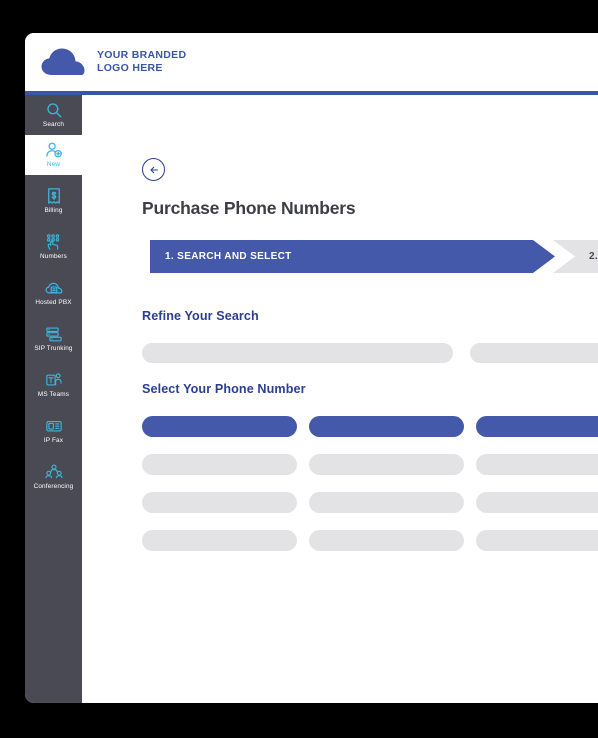  What do you see at coordinates (53, 256) in the screenshot?
I see `sidebar-item-label: Numbers` at bounding box center [53, 256].